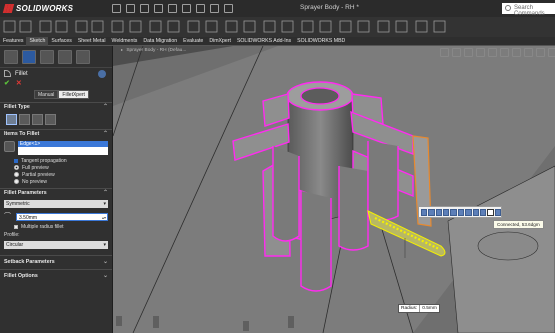 This screenshot has width=555, height=333. Describe the element at coordinates (321, 41) in the screenshot. I see `tab-mbd: SOLIDWORKS MBD` at that location.